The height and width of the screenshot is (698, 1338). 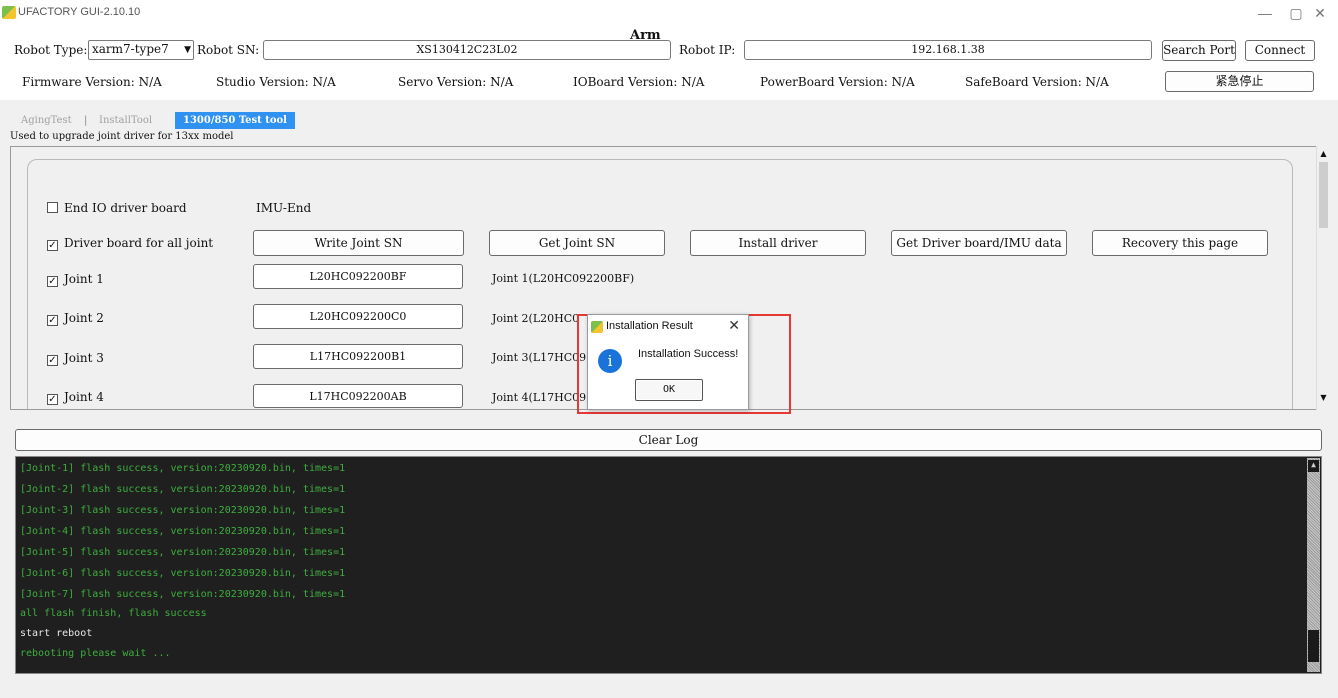 I want to click on robot-type-select: xarm7-type7 ▼, so click(x=141, y=50).